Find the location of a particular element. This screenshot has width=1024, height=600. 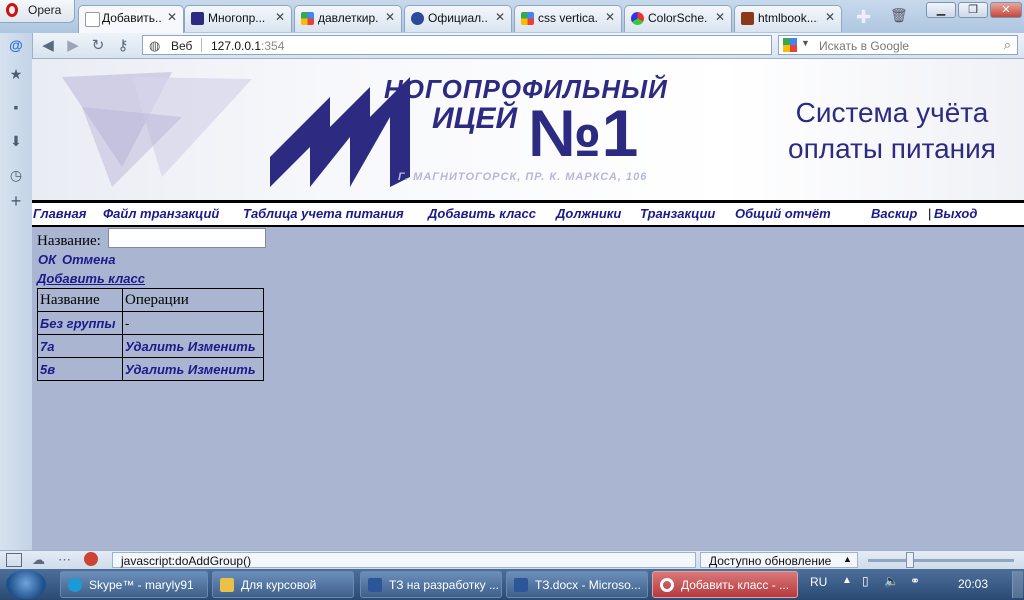

panel-toggle-icon is located at coordinates (14, 560).